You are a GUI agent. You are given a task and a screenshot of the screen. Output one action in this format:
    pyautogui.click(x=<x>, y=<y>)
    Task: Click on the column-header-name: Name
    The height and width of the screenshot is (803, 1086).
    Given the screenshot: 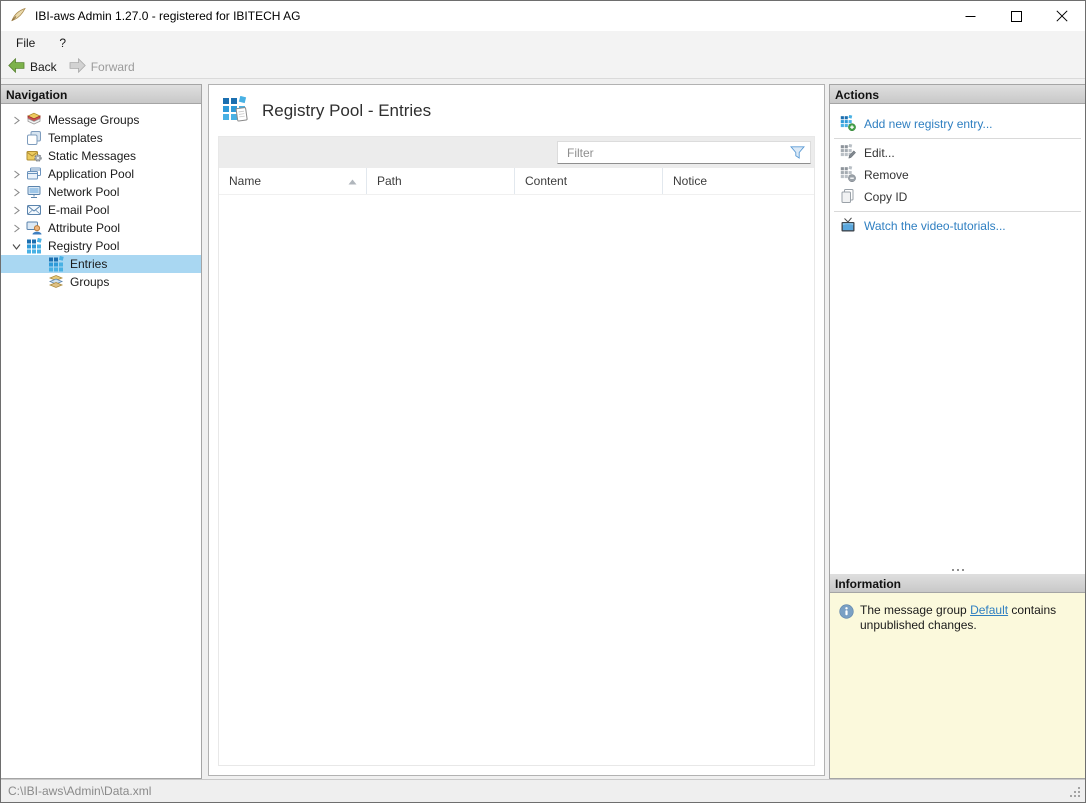 What is the action you would take?
    pyautogui.click(x=293, y=181)
    